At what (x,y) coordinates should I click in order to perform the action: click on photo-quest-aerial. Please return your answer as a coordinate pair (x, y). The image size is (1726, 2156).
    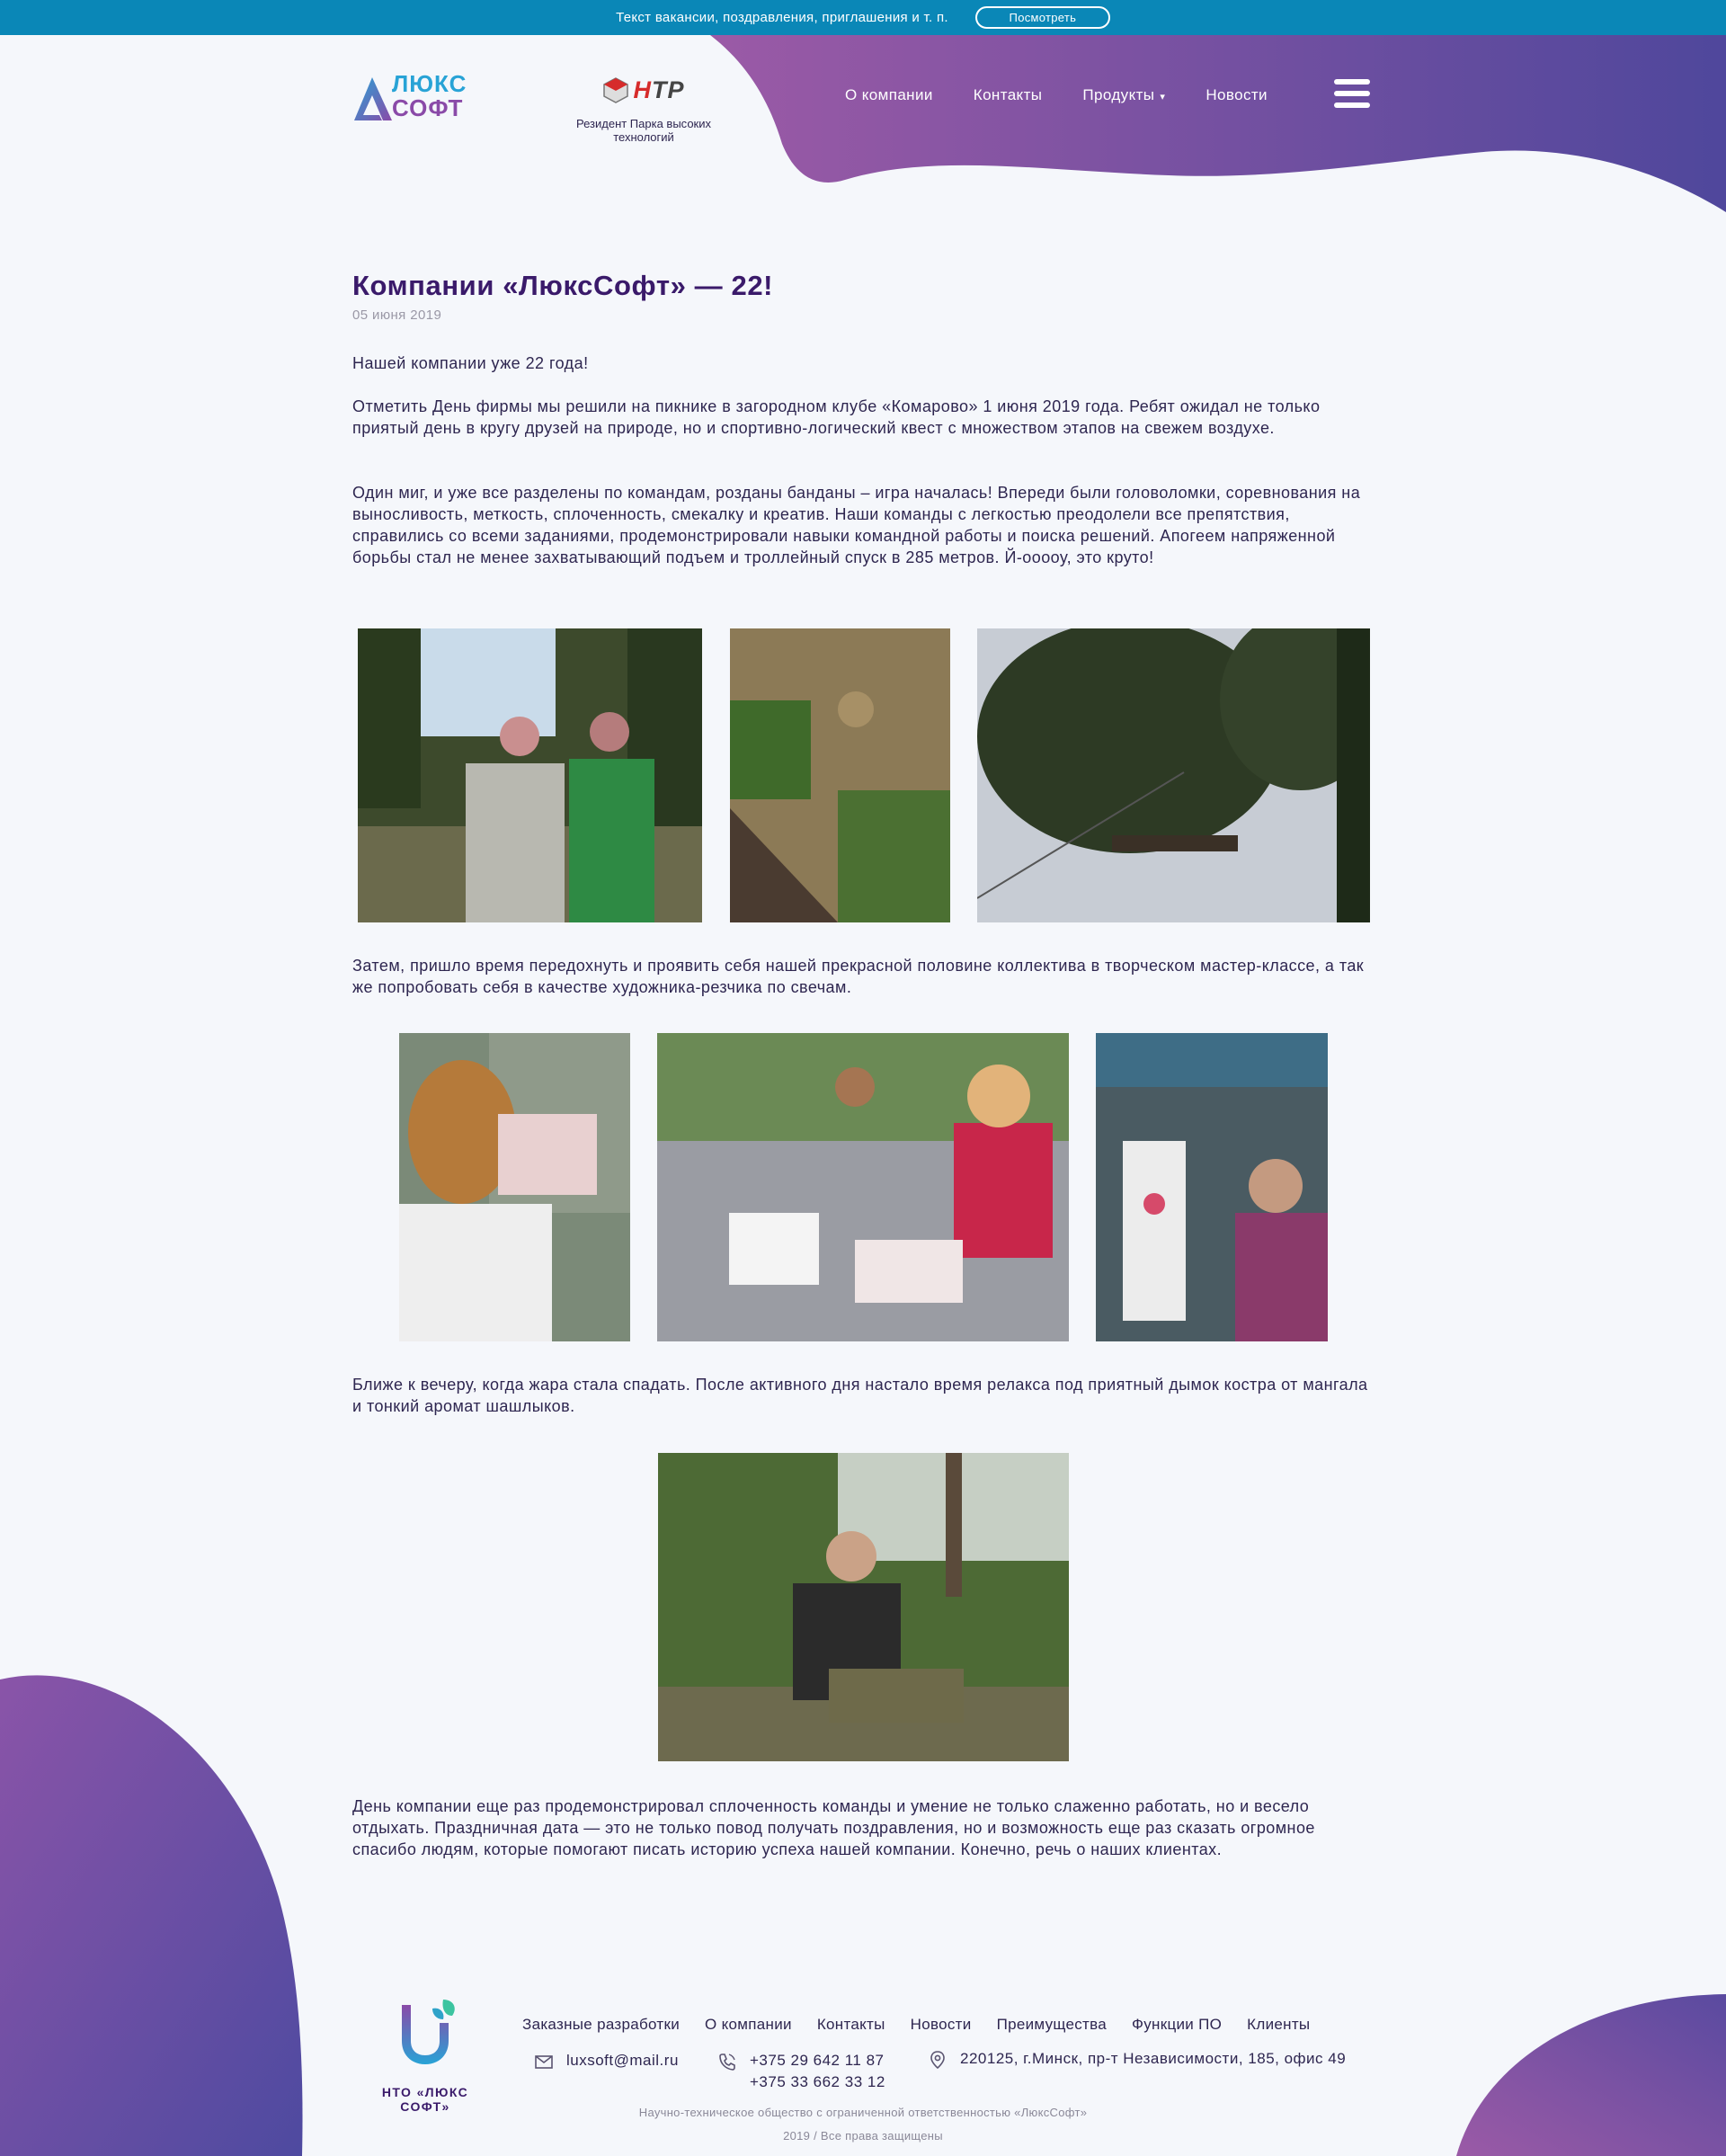
    Looking at the image, I should click on (840, 775).